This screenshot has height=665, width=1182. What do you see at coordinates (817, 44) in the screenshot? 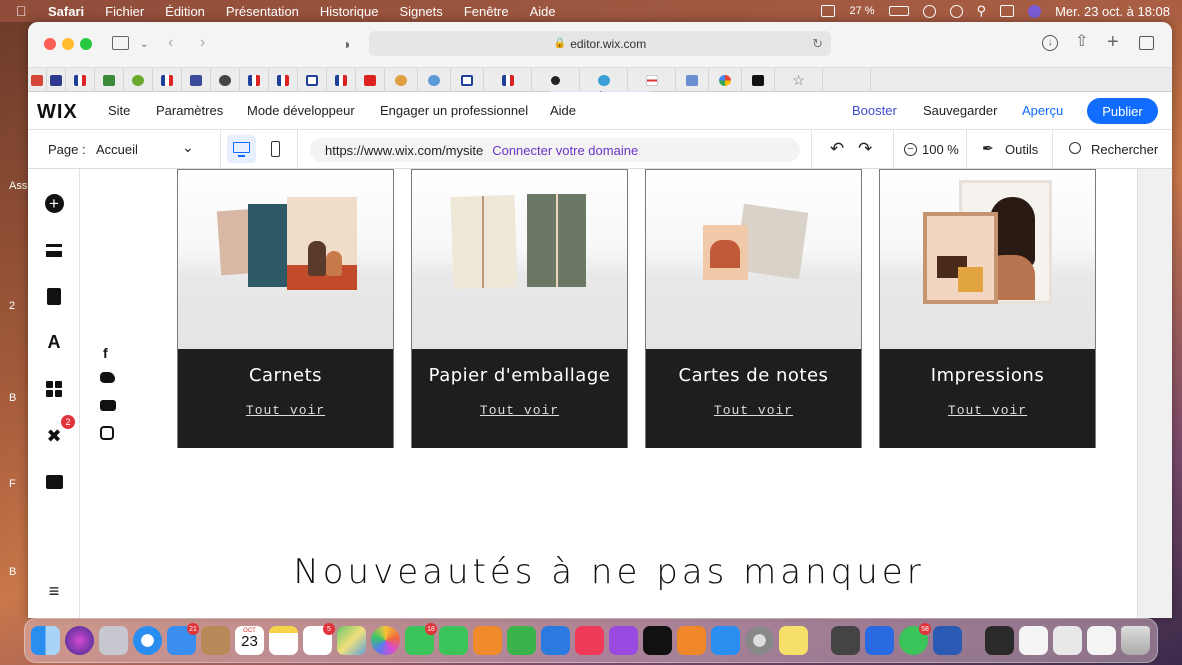
I see `reload-icon: ↻` at bounding box center [817, 44].